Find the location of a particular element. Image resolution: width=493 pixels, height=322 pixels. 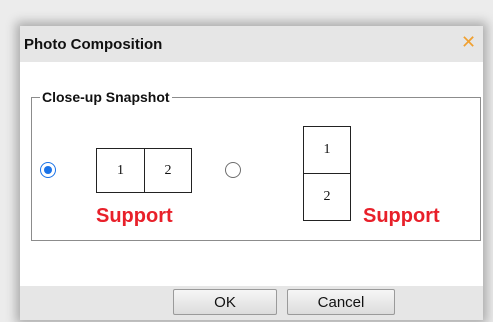

dialog-title-bar: Photo Composition ✕ is located at coordinates (251, 44).